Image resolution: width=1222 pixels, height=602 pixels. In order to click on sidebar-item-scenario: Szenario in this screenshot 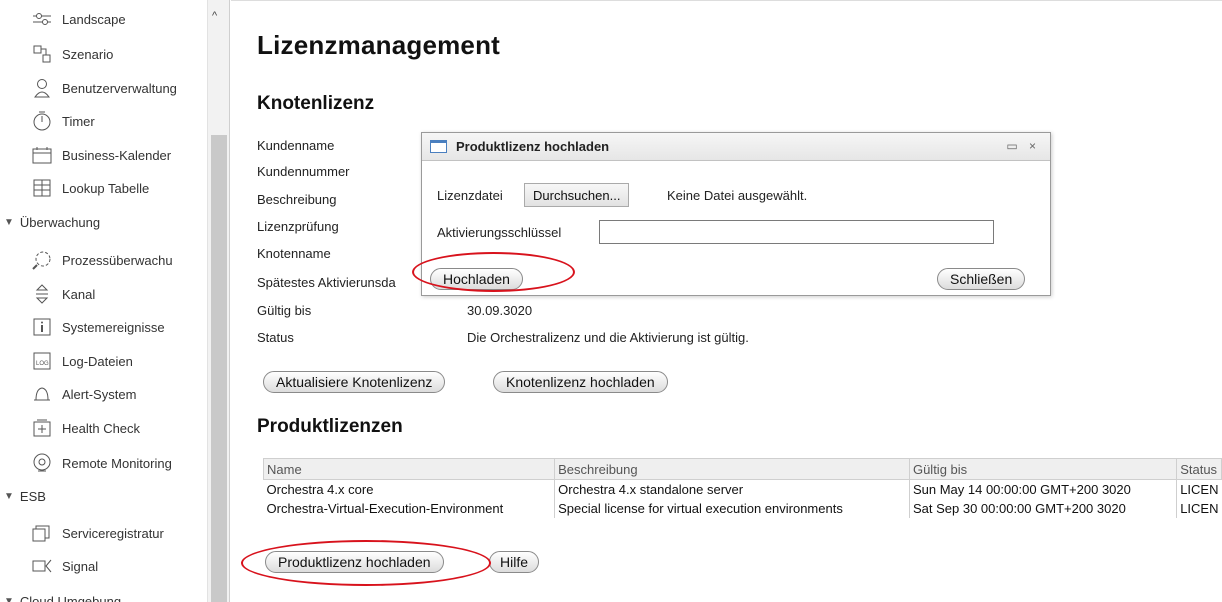, I will do `click(72, 54)`.